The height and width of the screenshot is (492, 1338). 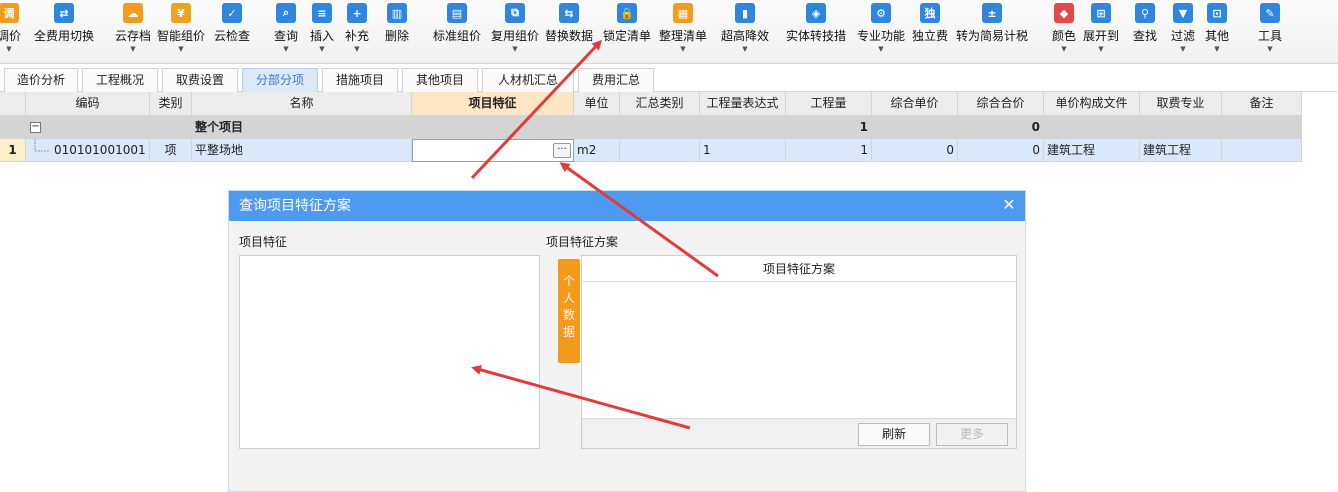 I want to click on cell-feature, so click(x=493, y=127).